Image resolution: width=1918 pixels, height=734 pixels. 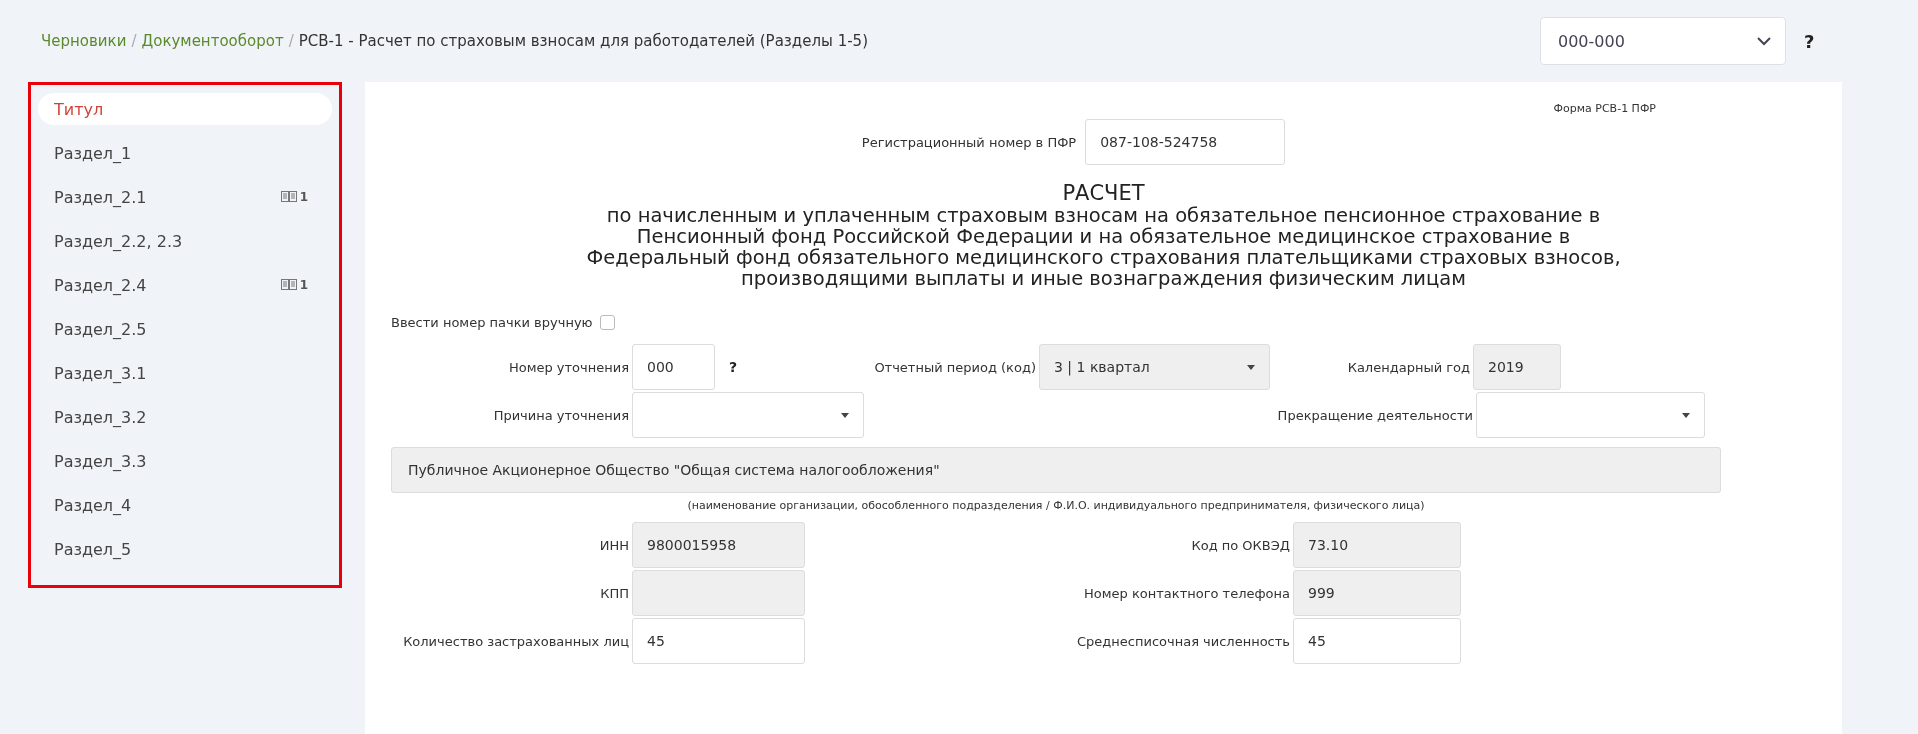 What do you see at coordinates (185, 197) in the screenshot?
I see `sidebar-item: Раздел_2.1 1` at bounding box center [185, 197].